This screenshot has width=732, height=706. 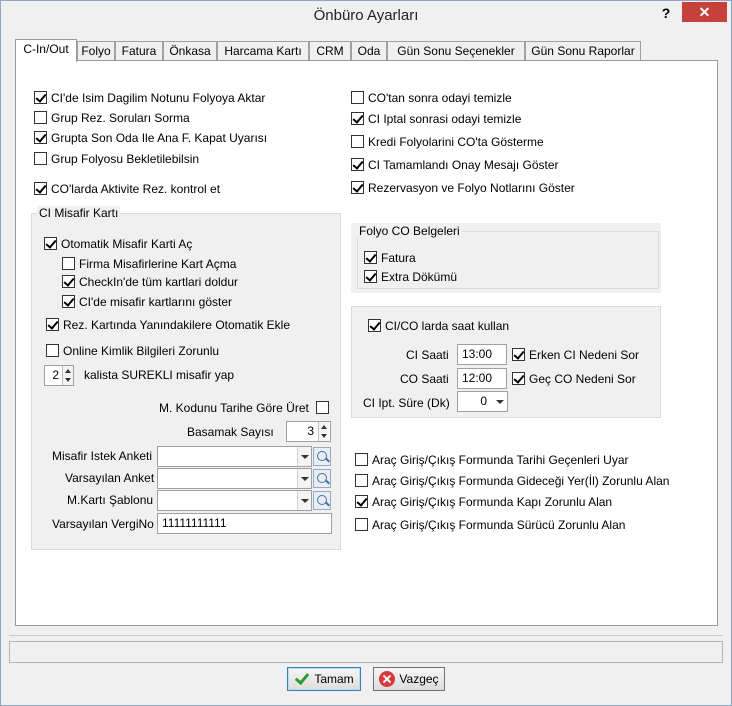 What do you see at coordinates (234, 500) in the screenshot?
I see `kart-sablonu-select` at bounding box center [234, 500].